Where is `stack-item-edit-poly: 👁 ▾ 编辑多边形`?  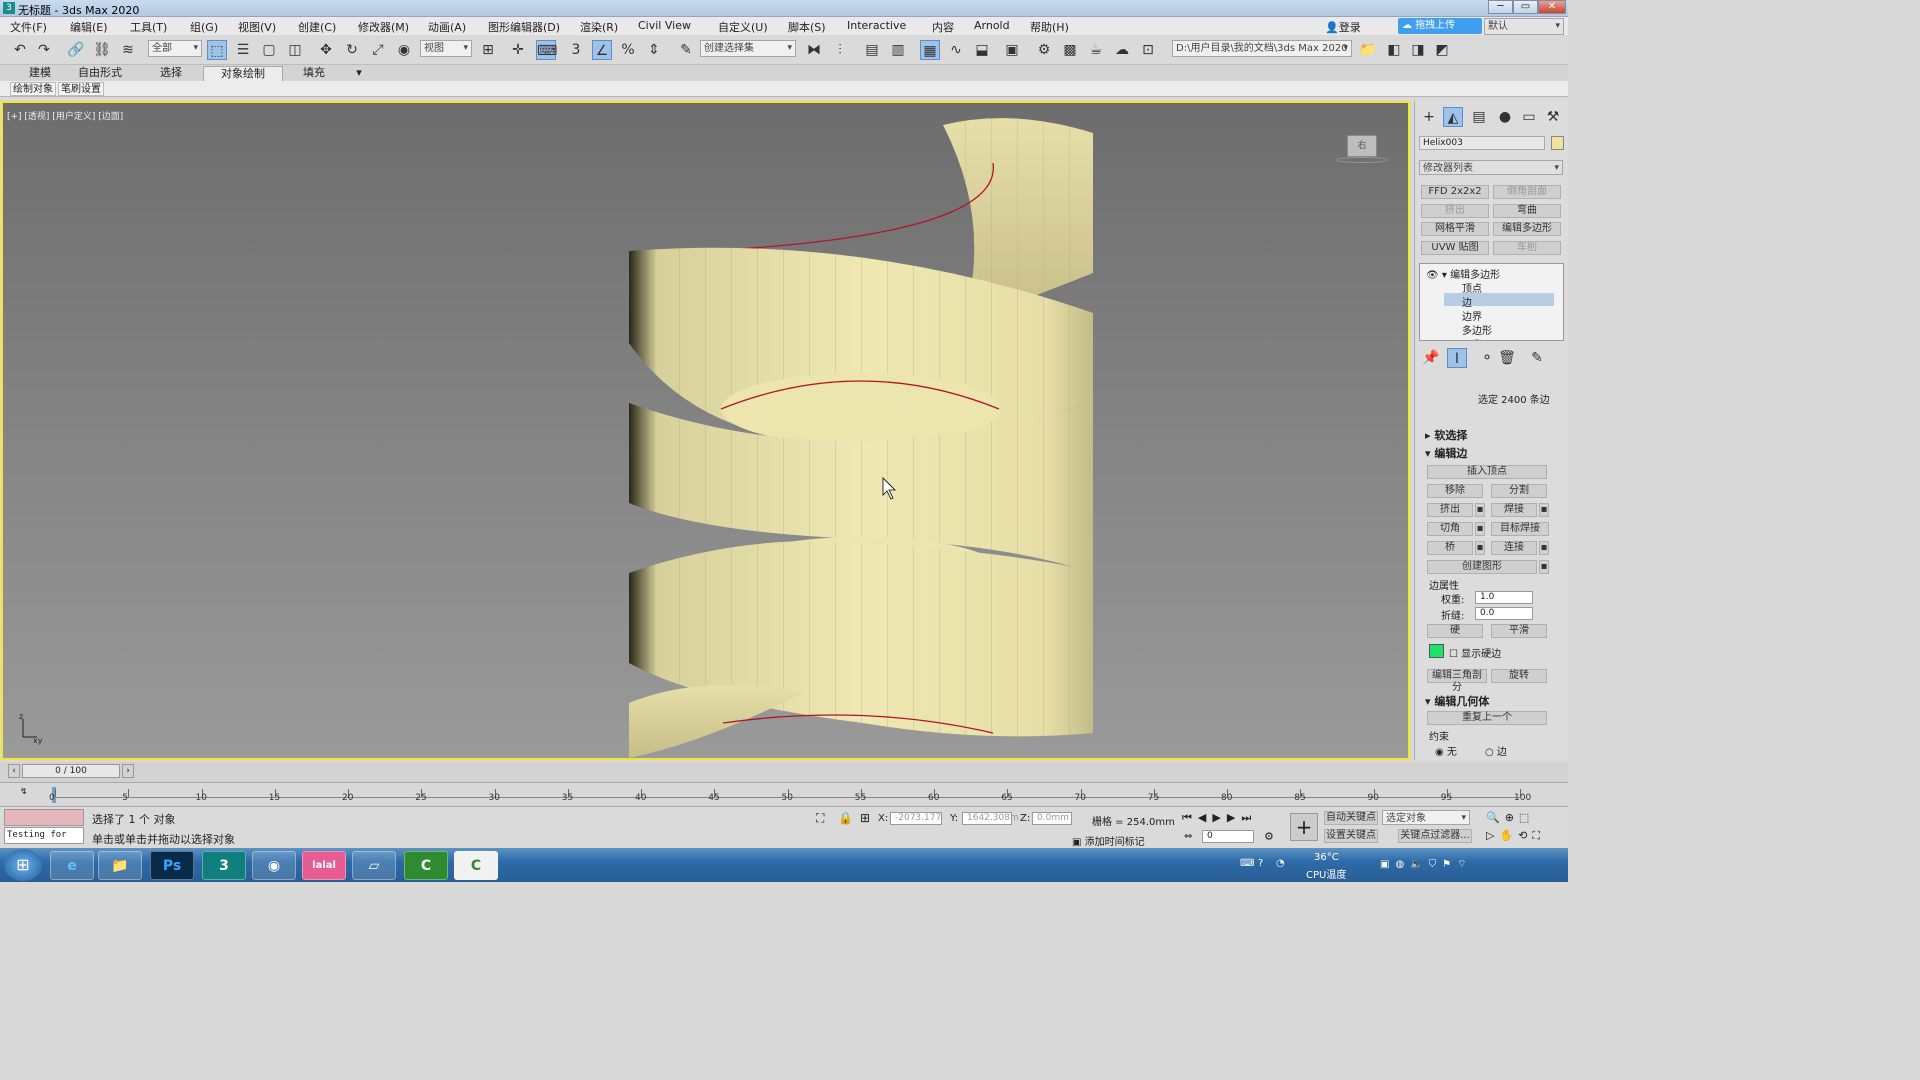
stack-item-edit-poly: 👁 ▾ 编辑多边形 is located at coordinates (1463, 273).